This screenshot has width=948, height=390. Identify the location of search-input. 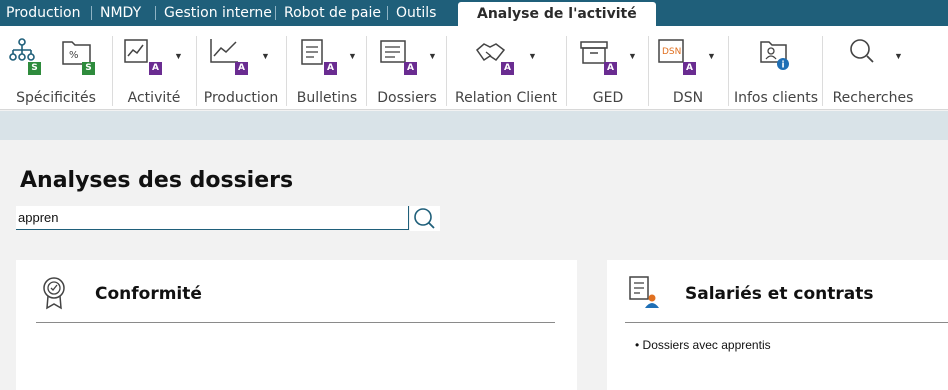
(212, 218).